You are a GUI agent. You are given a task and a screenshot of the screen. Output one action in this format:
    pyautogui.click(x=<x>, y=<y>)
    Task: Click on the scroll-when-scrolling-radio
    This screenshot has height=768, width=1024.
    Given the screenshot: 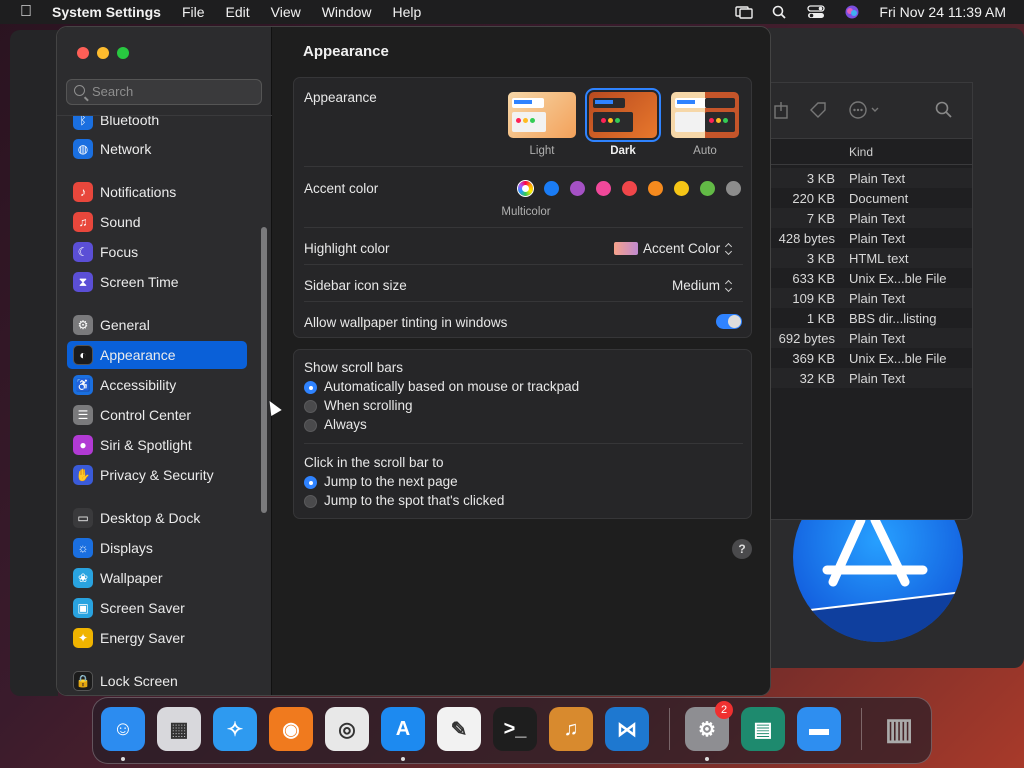 What is the action you would take?
    pyautogui.click(x=310, y=406)
    